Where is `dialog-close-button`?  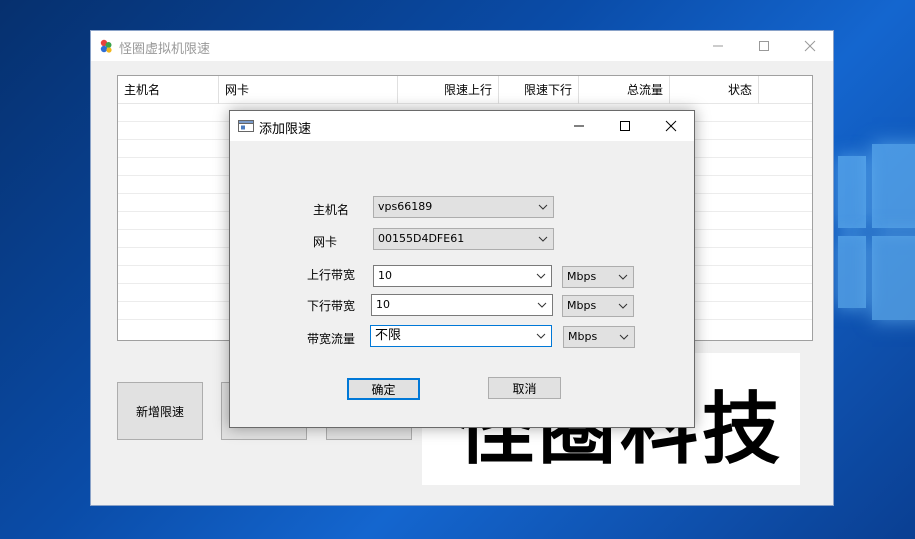
dialog-close-button is located at coordinates (671, 126).